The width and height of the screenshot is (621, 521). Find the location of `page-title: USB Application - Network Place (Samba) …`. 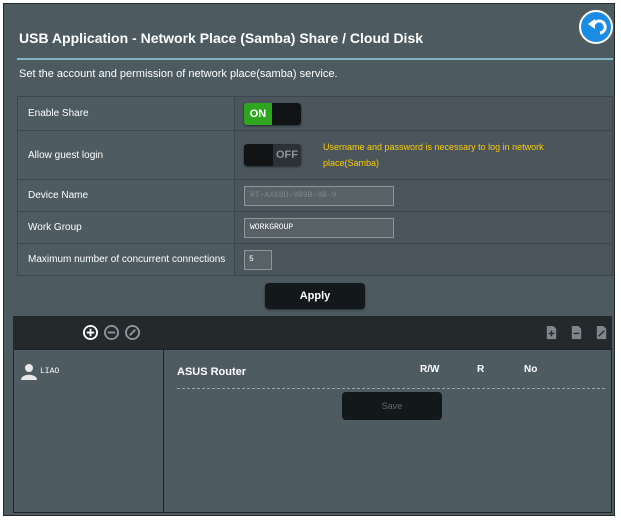

page-title: USB Application - Network Place (Samba) … is located at coordinates (221, 38).